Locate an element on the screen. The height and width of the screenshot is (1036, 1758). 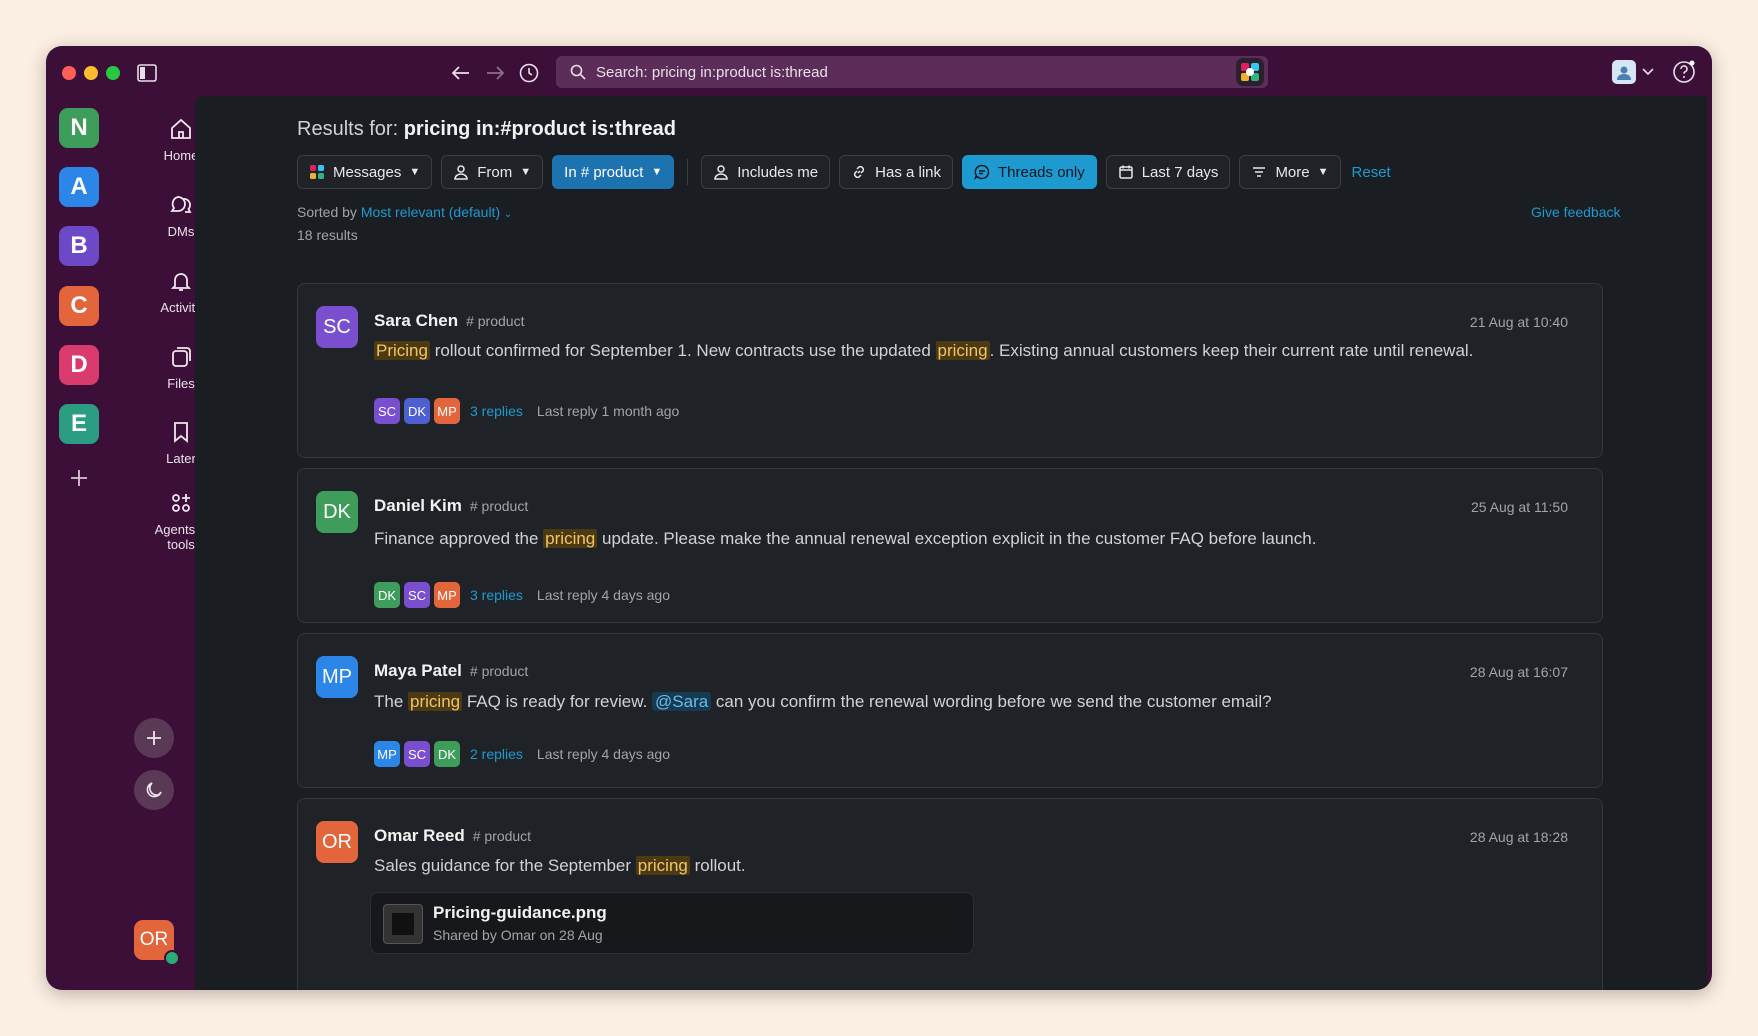
filter-from: From ▼ is located at coordinates (492, 172).